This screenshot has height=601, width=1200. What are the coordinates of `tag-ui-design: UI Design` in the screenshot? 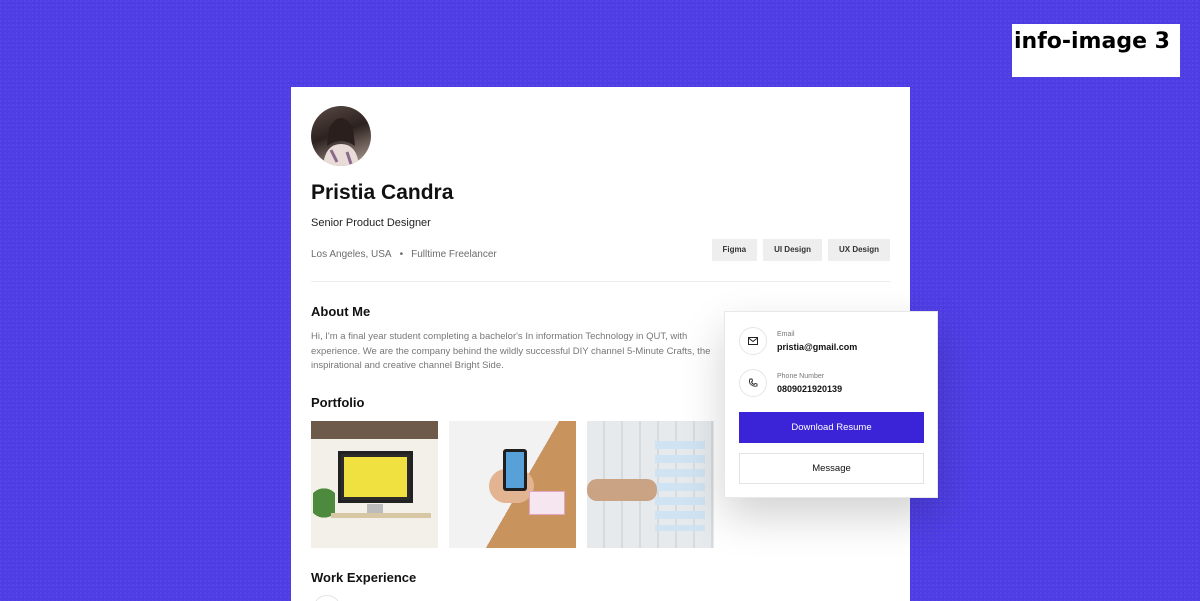 It's located at (792, 250).